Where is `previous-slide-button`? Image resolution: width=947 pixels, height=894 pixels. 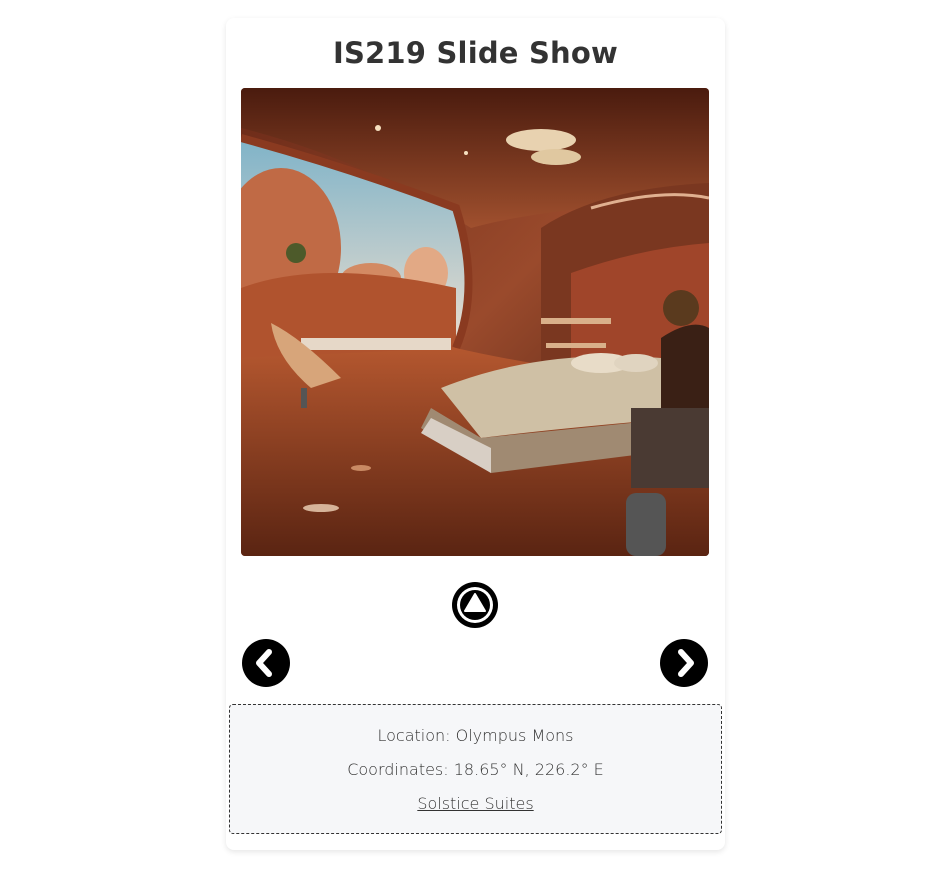 previous-slide-button is located at coordinates (266, 663).